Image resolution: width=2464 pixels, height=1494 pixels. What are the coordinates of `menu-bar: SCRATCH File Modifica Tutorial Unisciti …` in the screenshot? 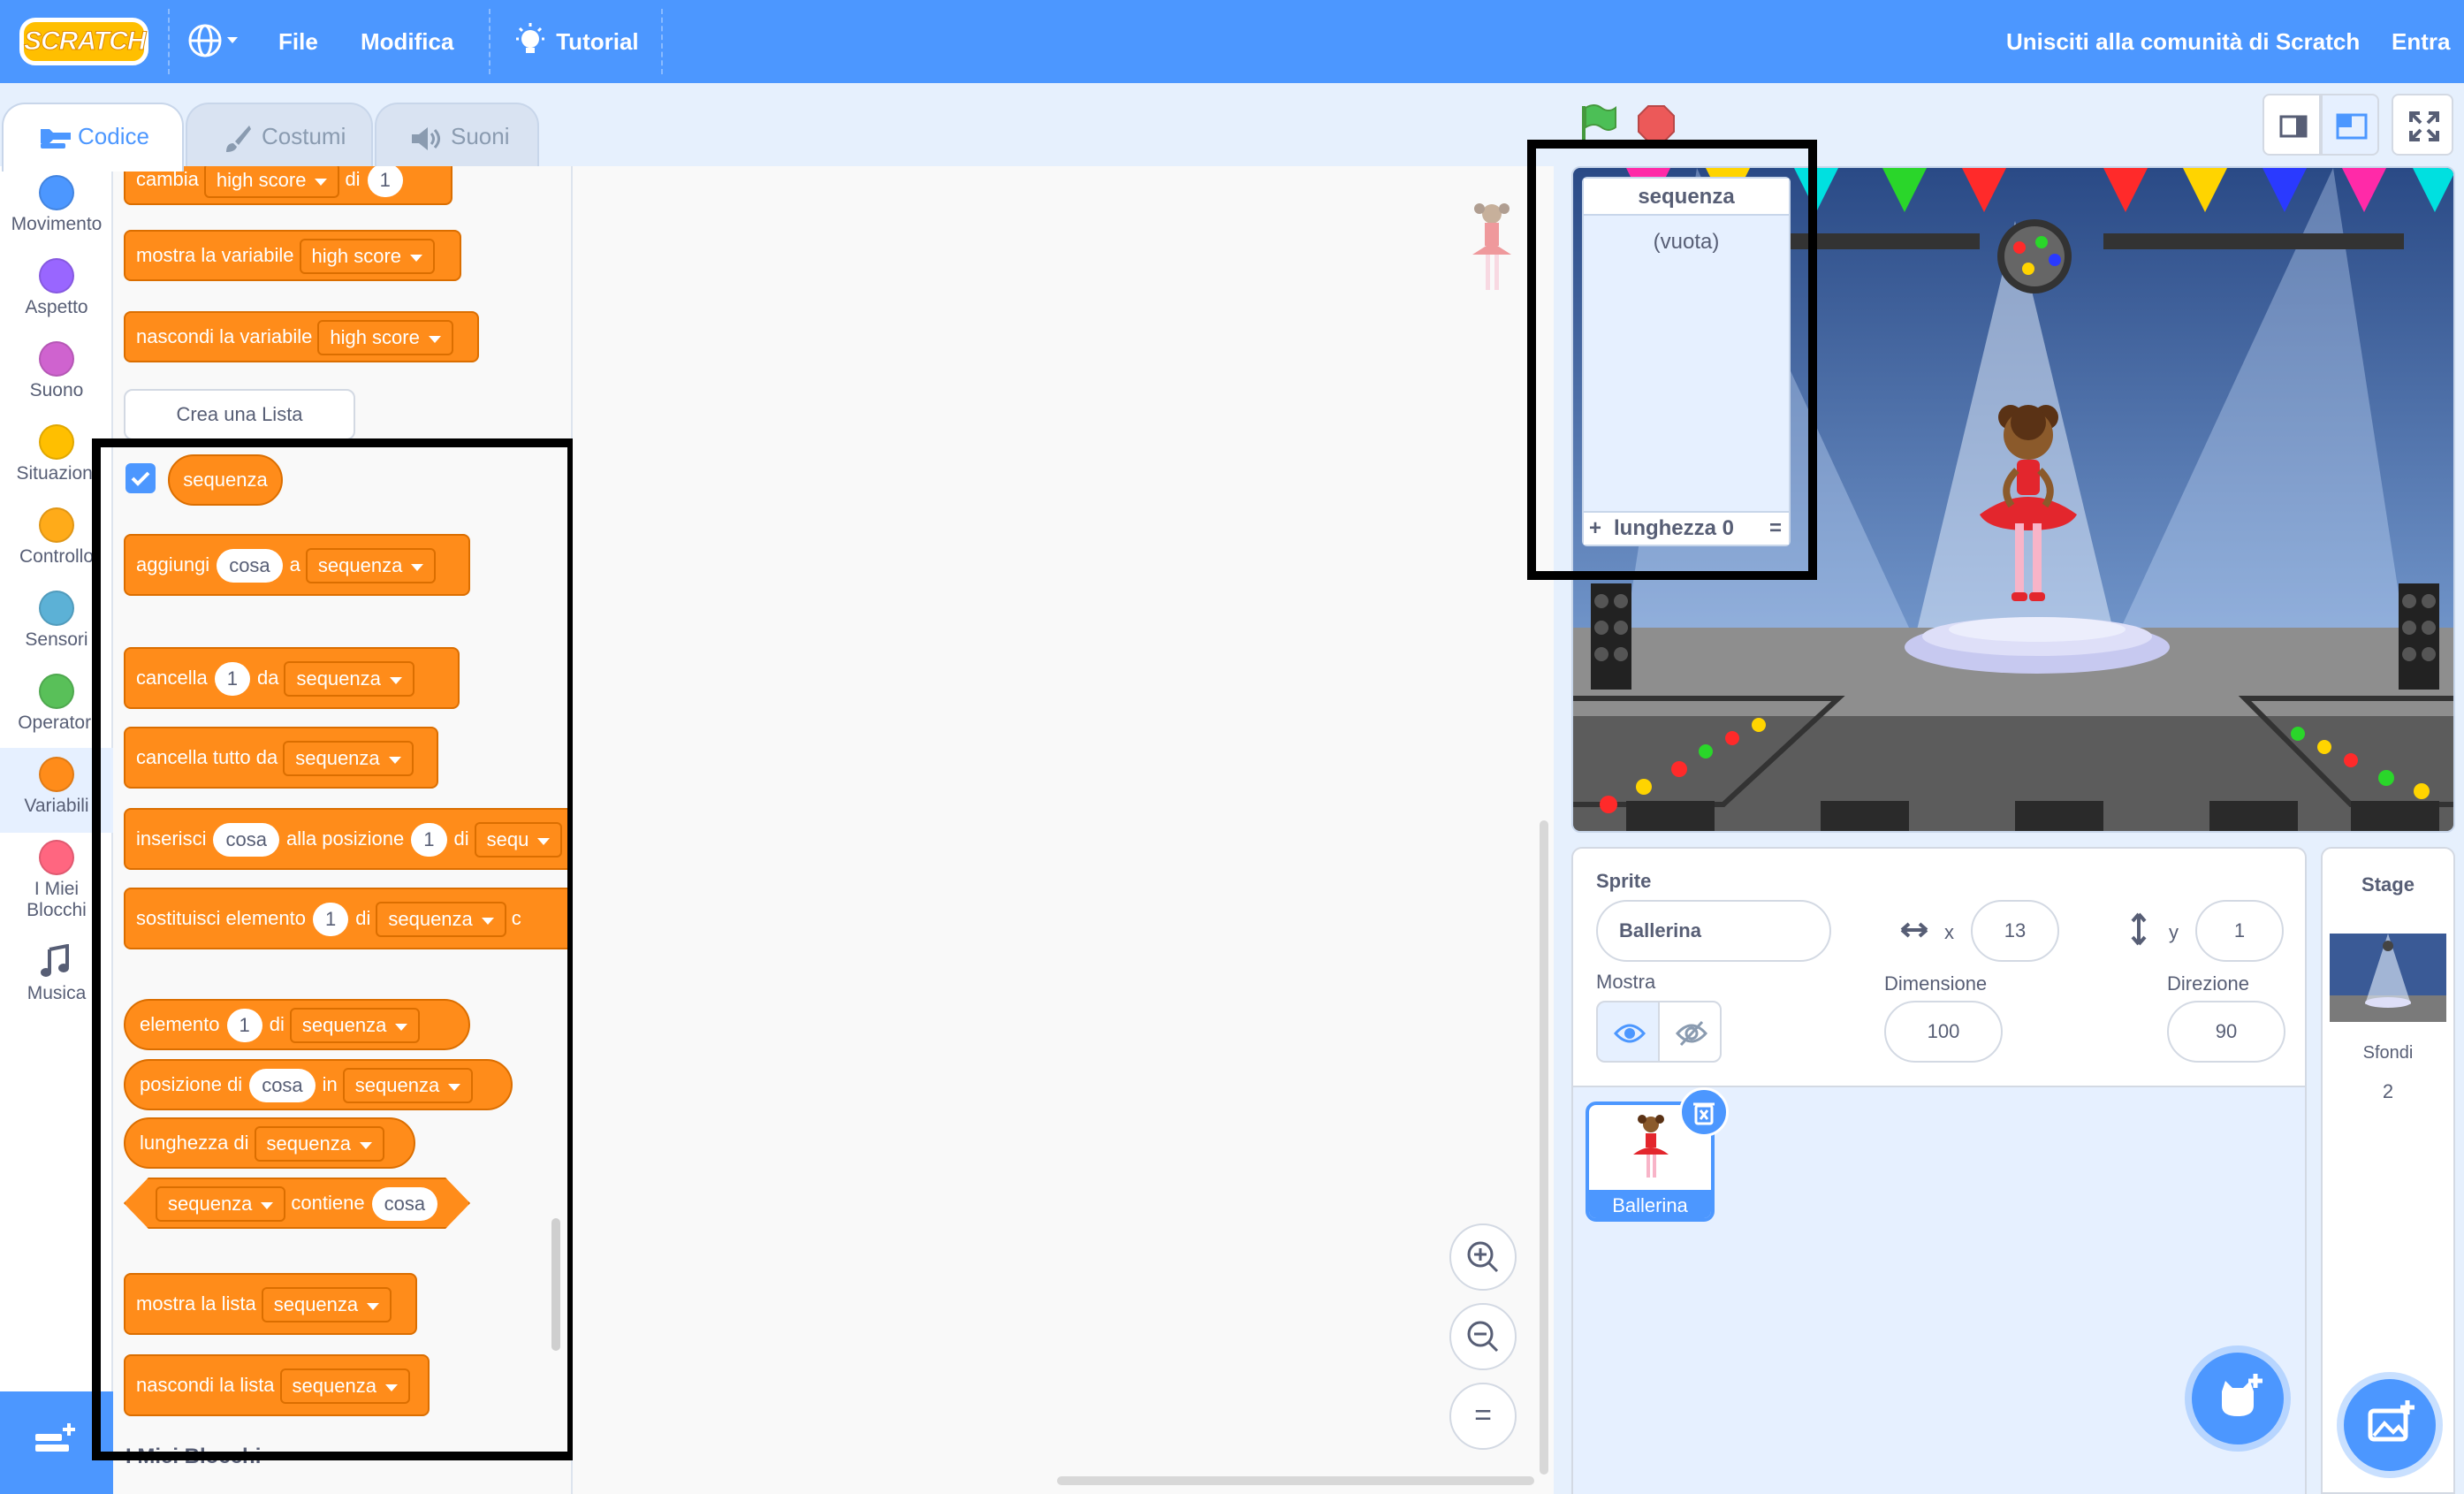 It's located at (1232, 42).